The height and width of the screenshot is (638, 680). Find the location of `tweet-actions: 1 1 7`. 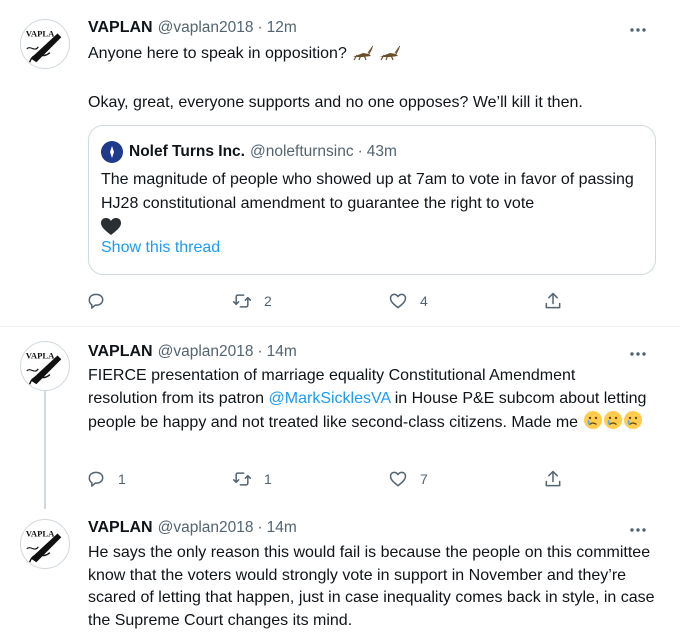

tweet-actions: 1 1 7 is located at coordinates (326, 479).